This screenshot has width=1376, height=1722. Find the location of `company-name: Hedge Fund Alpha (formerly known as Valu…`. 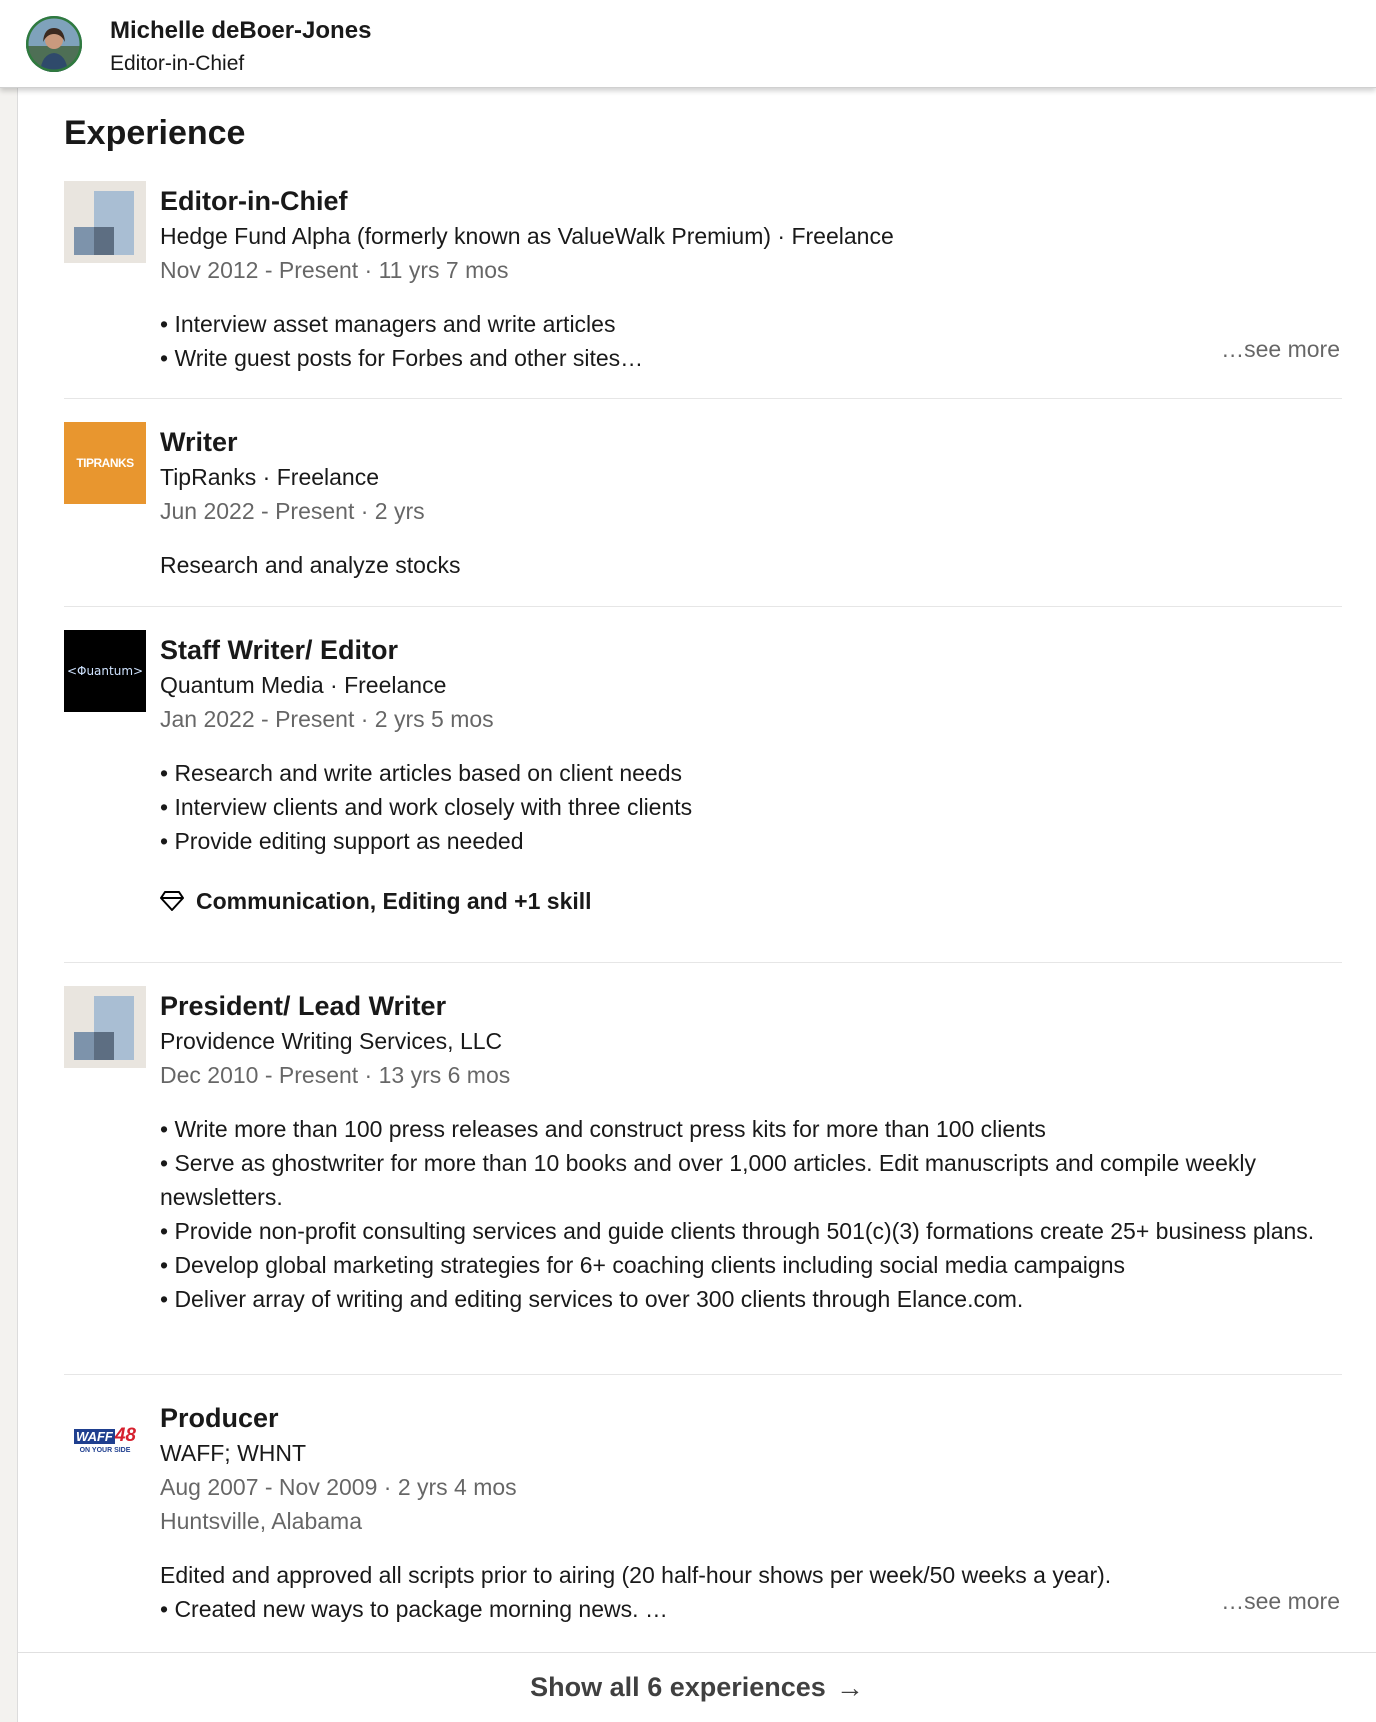

company-name: Hedge Fund Alpha (formerly known as Valu… is located at coordinates (527, 236).